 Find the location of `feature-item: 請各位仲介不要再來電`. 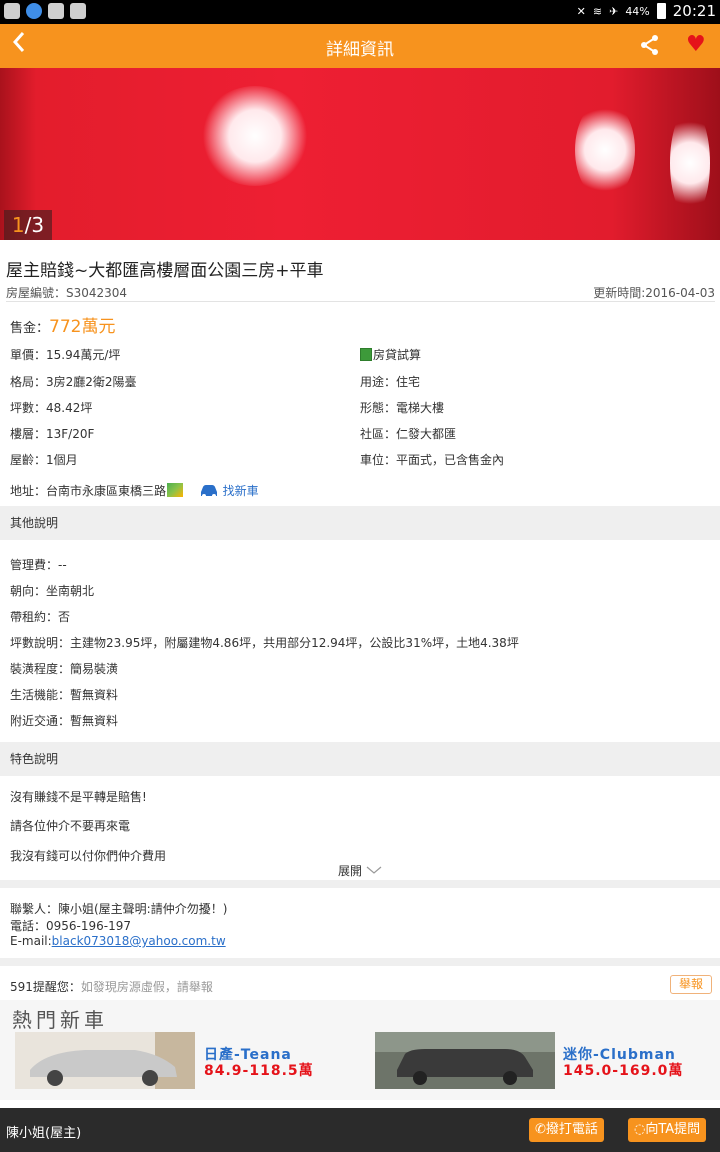

feature-item: 請各位仲介不要再來電 is located at coordinates (70, 826).